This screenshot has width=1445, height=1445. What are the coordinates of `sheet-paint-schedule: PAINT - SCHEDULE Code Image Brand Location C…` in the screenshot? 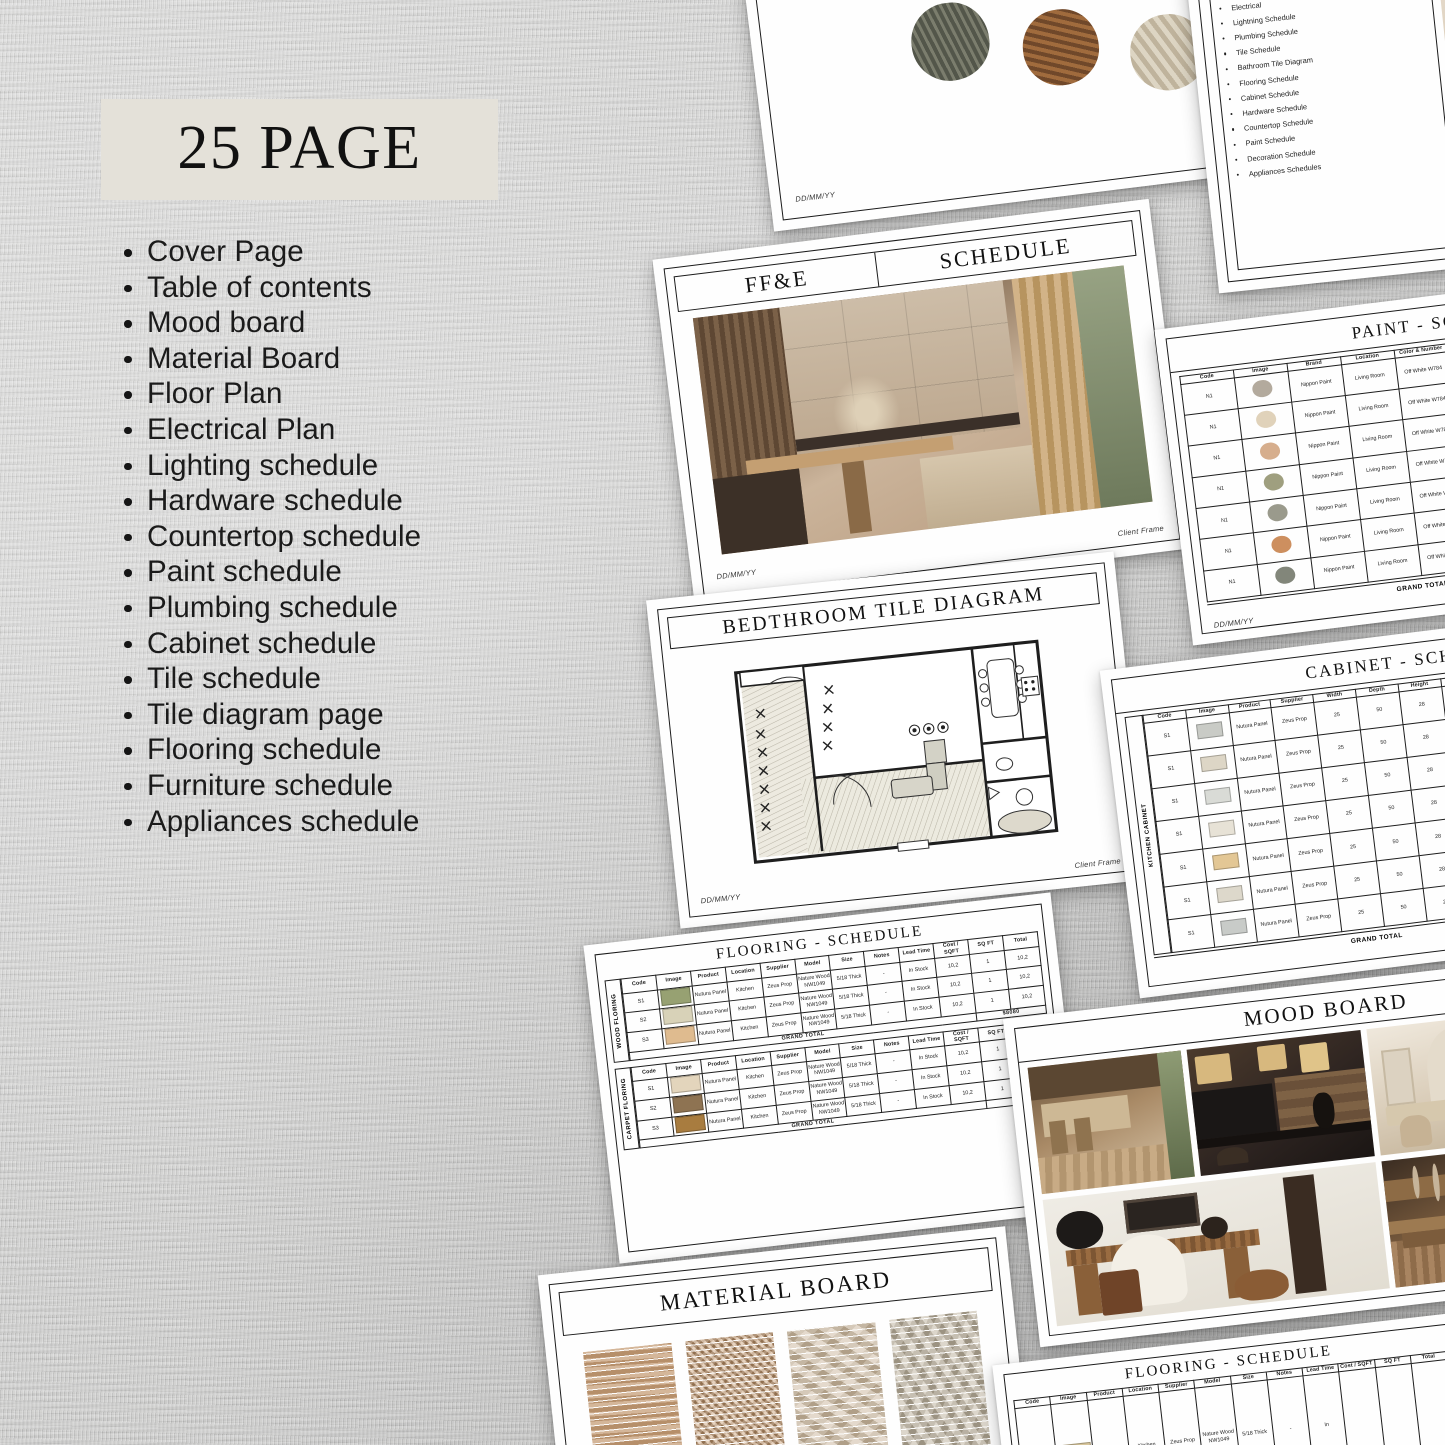 It's located at (1299, 459).